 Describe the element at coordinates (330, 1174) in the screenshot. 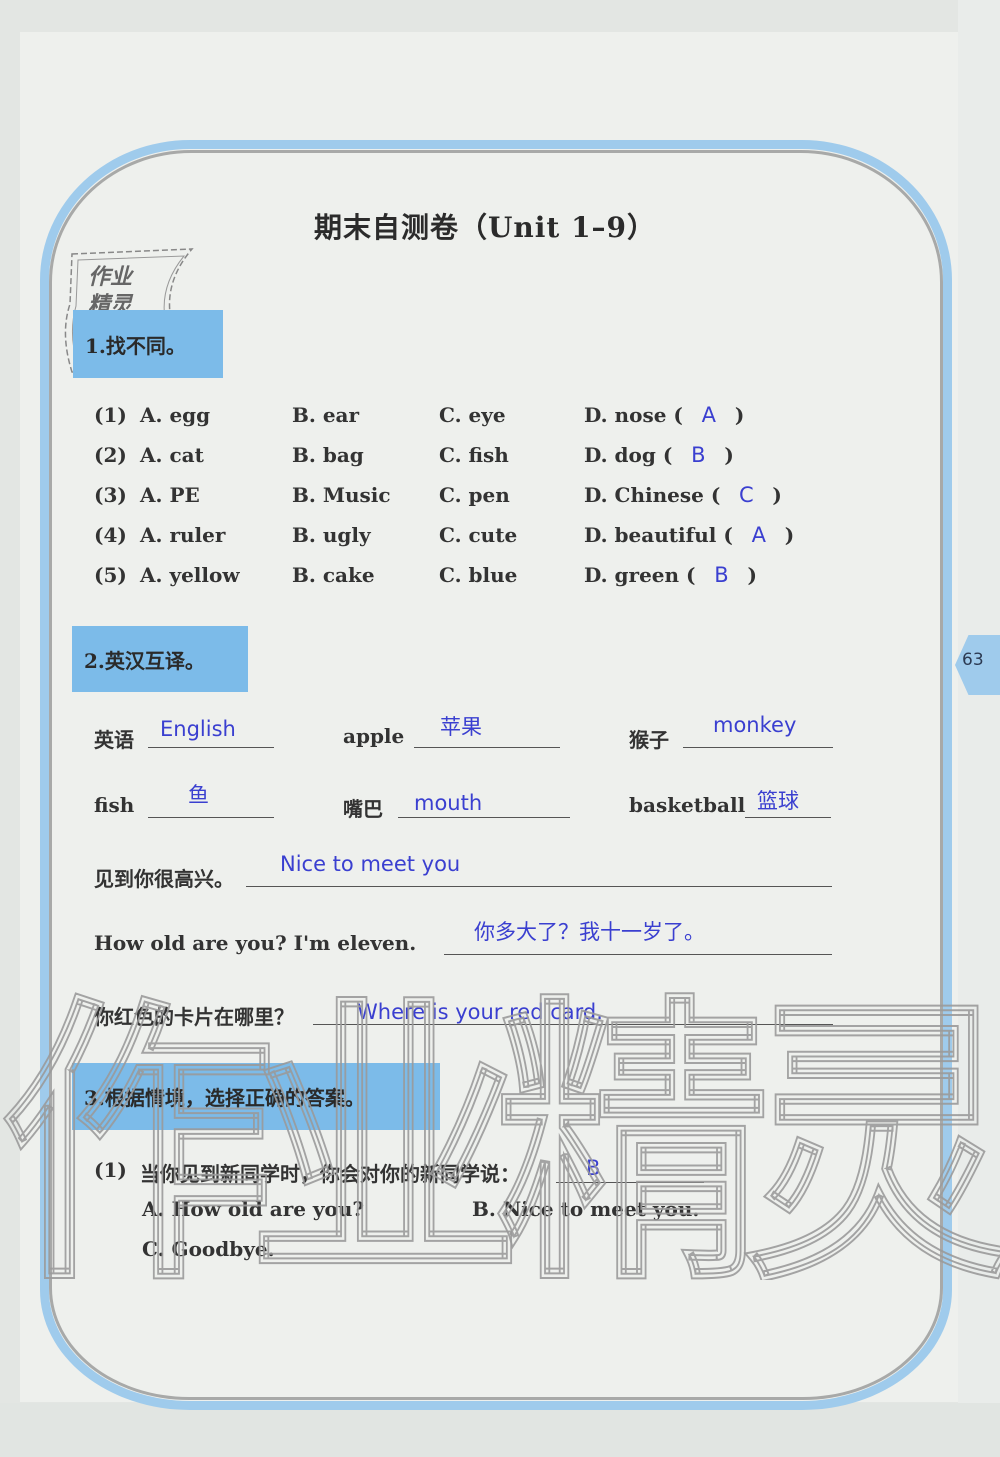

I see `question-prompt: 当你见到新同学时，你会对你的新同学说：` at that location.